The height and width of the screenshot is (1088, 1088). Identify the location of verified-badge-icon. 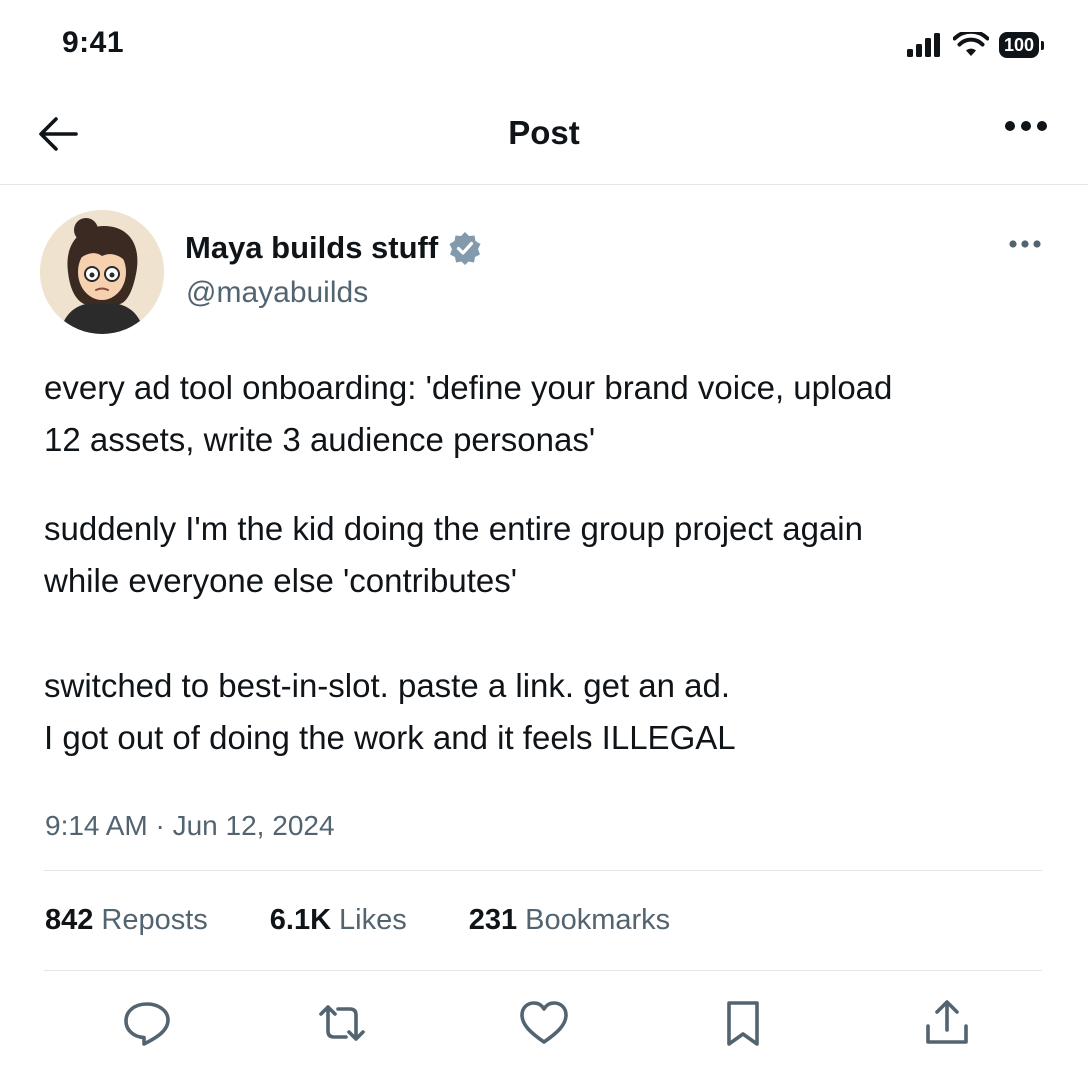
(465, 248).